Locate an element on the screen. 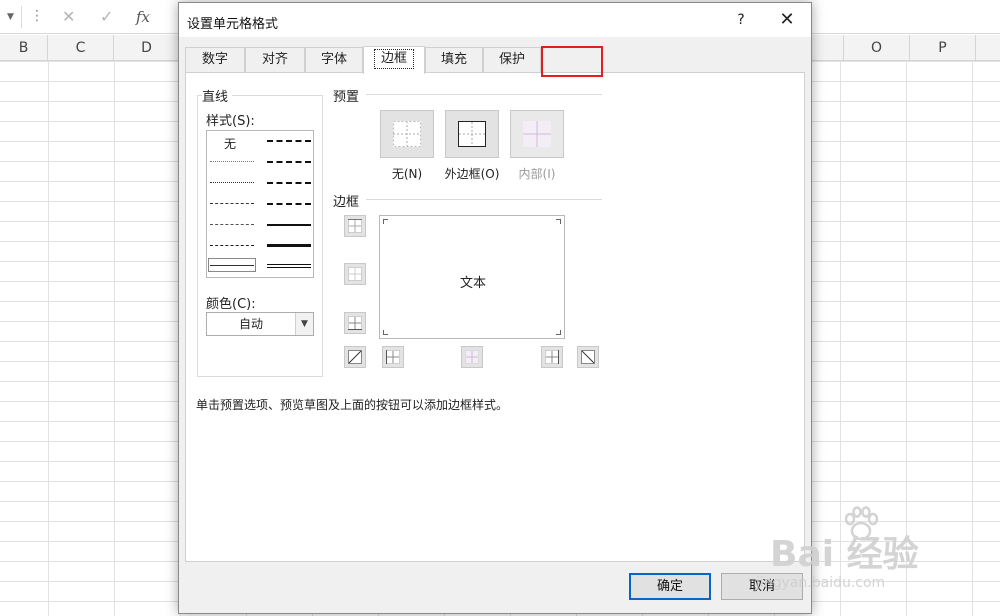 The image size is (1000, 616). preset-outline-button is located at coordinates (472, 134).